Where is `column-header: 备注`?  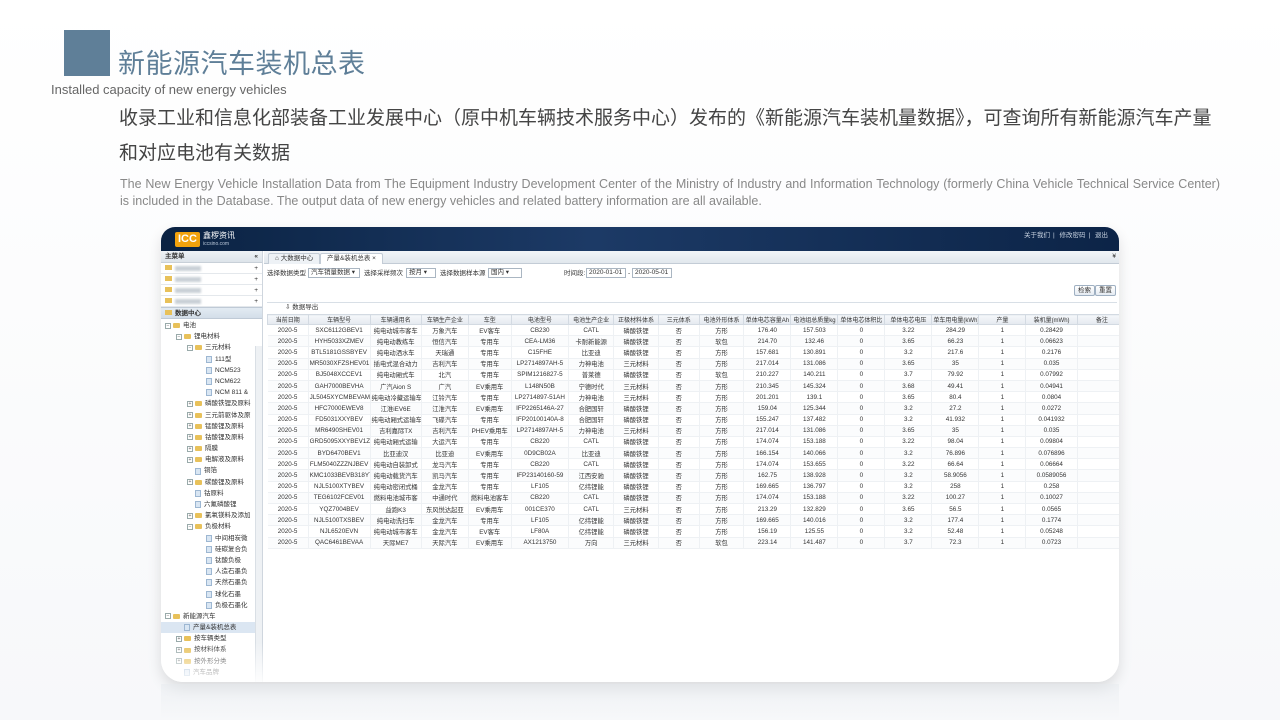
column-header: 备注 is located at coordinates (1097, 319).